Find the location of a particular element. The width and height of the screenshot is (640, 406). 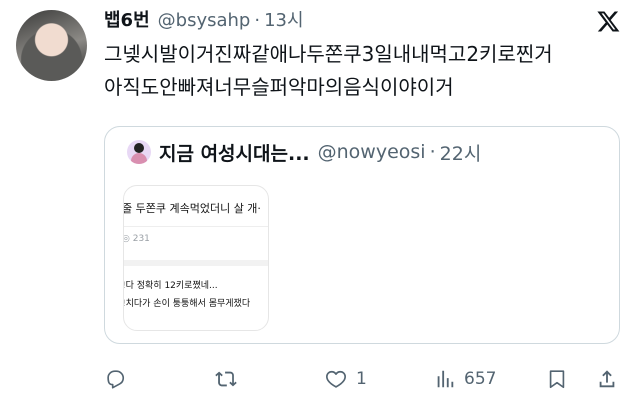

bookmark-icon is located at coordinates (557, 379).